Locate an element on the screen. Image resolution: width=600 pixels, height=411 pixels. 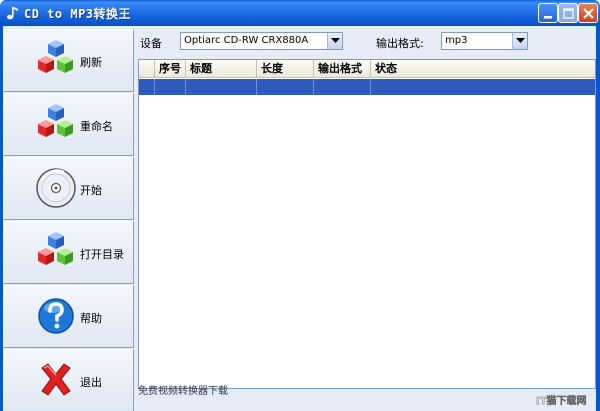
refresh-button: 刷新 is located at coordinates (68, 60).